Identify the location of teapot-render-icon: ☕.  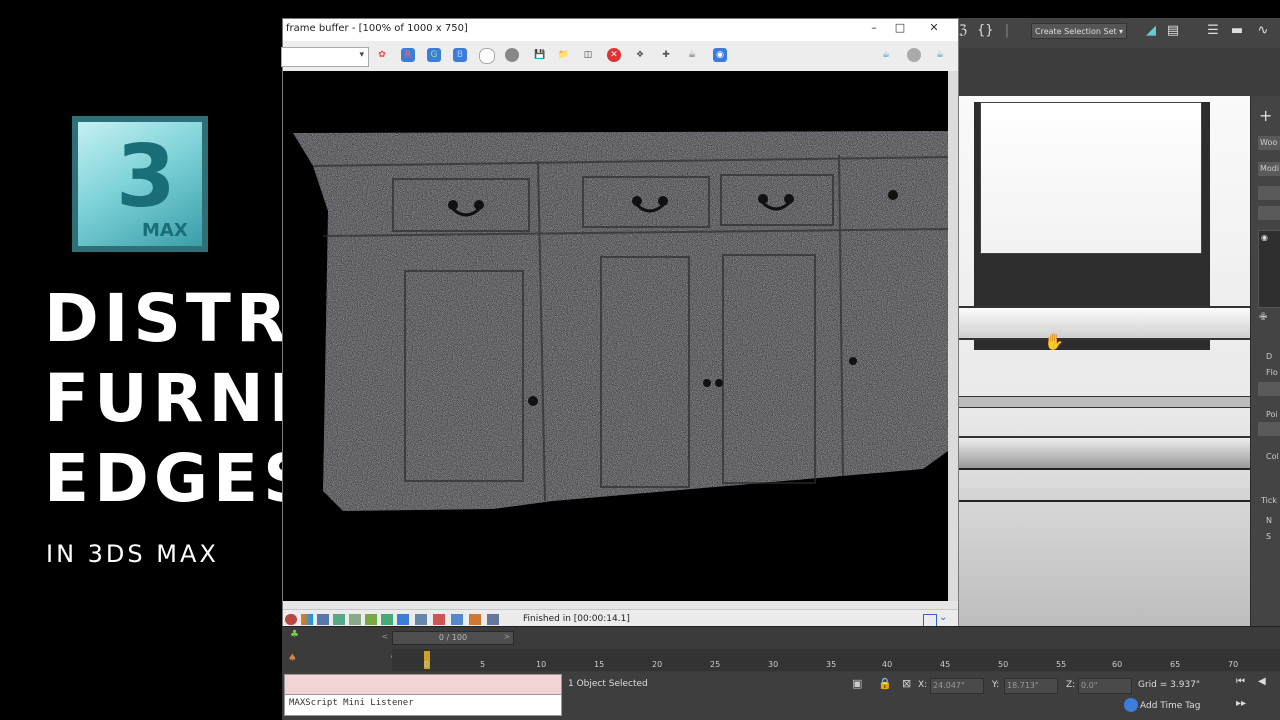
(692, 55).